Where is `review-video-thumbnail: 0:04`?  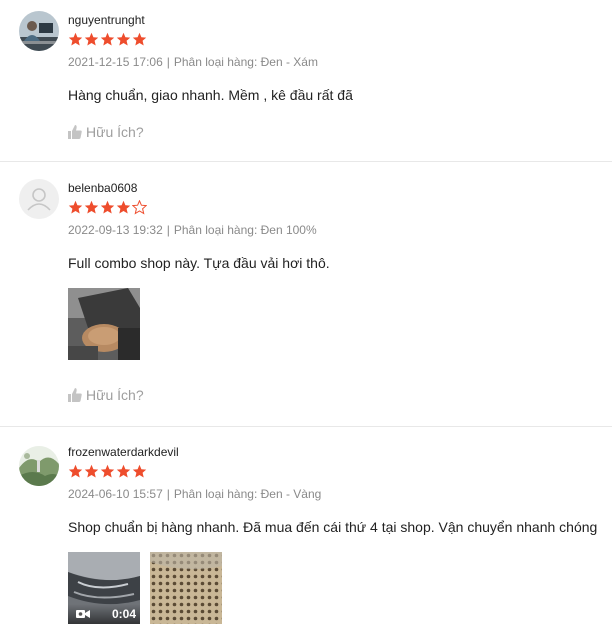
review-video-thumbnail: 0:04 is located at coordinates (104, 588).